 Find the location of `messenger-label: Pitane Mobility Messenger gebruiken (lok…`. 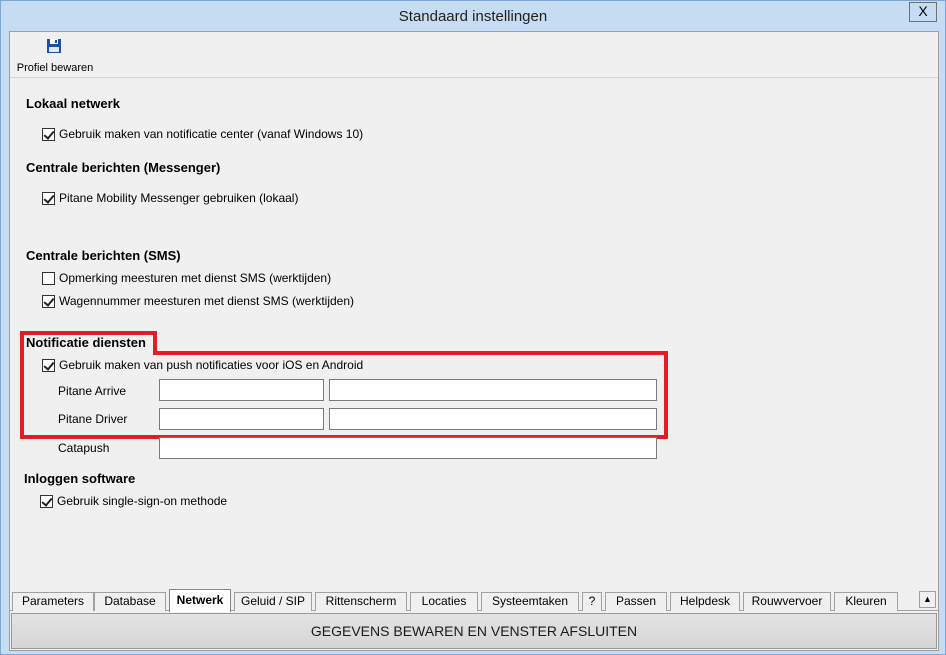

messenger-label: Pitane Mobility Messenger gebruiken (lok… is located at coordinates (179, 198).